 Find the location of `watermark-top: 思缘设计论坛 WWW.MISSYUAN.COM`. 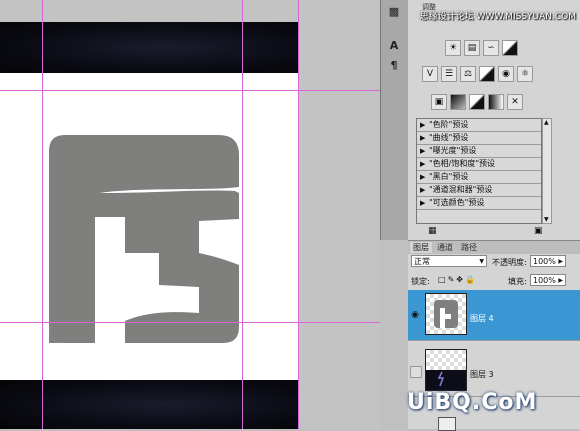

watermark-top: 思缘设计论坛 WWW.MISSYUAN.COM is located at coordinates (497, 17).